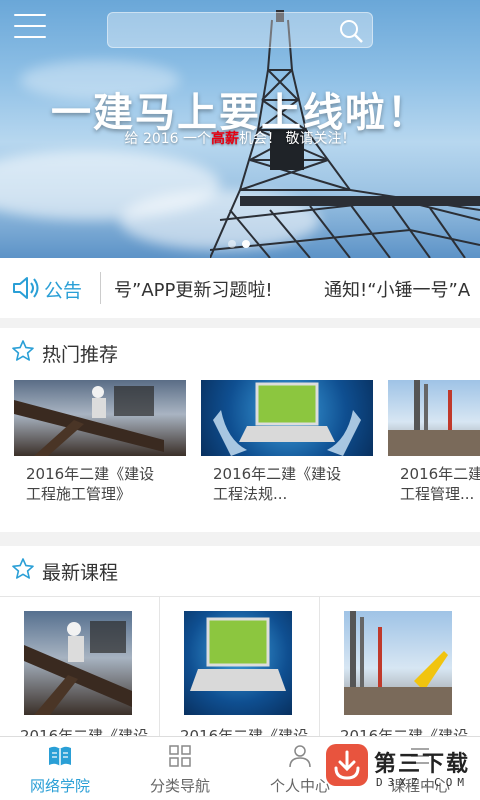  Describe the element at coordinates (80, 573) in the screenshot. I see `section-title: 最新课程` at that location.